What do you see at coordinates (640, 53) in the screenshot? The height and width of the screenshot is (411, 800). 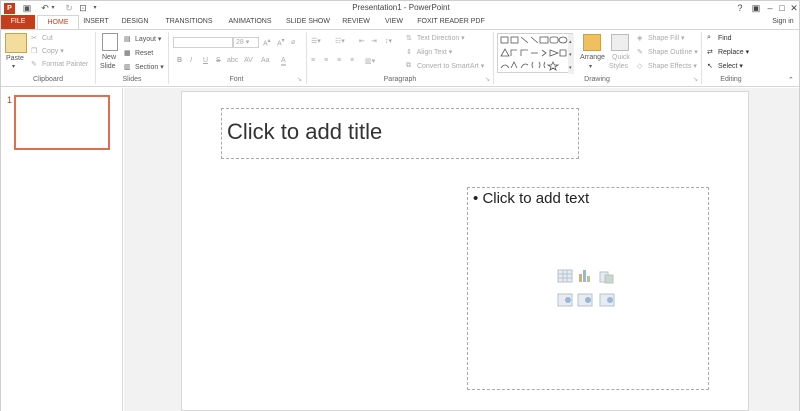 I see `pen-icon: ✎` at bounding box center [640, 53].